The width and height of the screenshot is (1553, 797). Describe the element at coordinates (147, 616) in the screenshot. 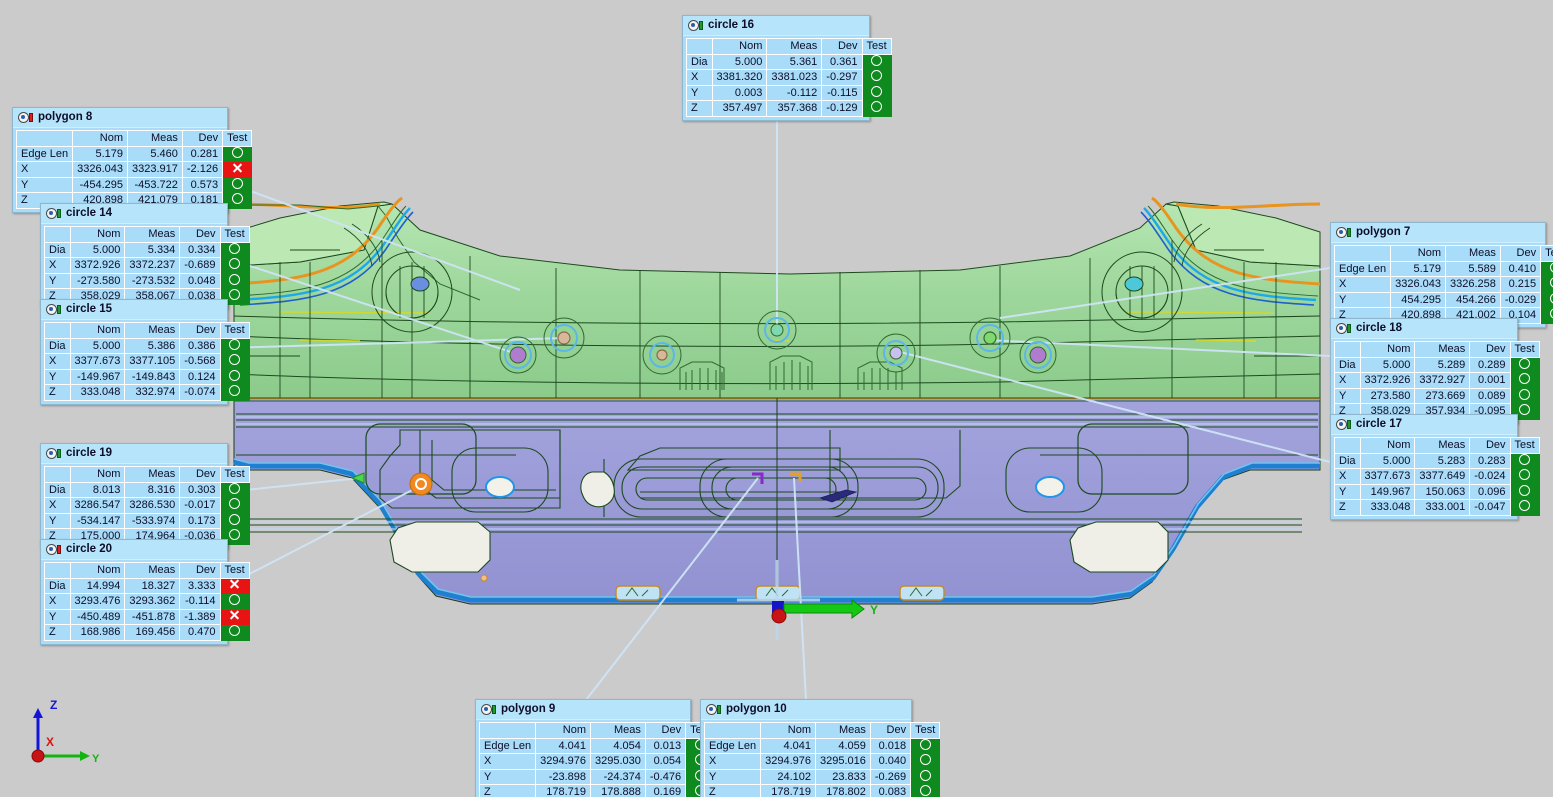

I see `table-row: Y -450.489 -451.878 -1.389` at that location.